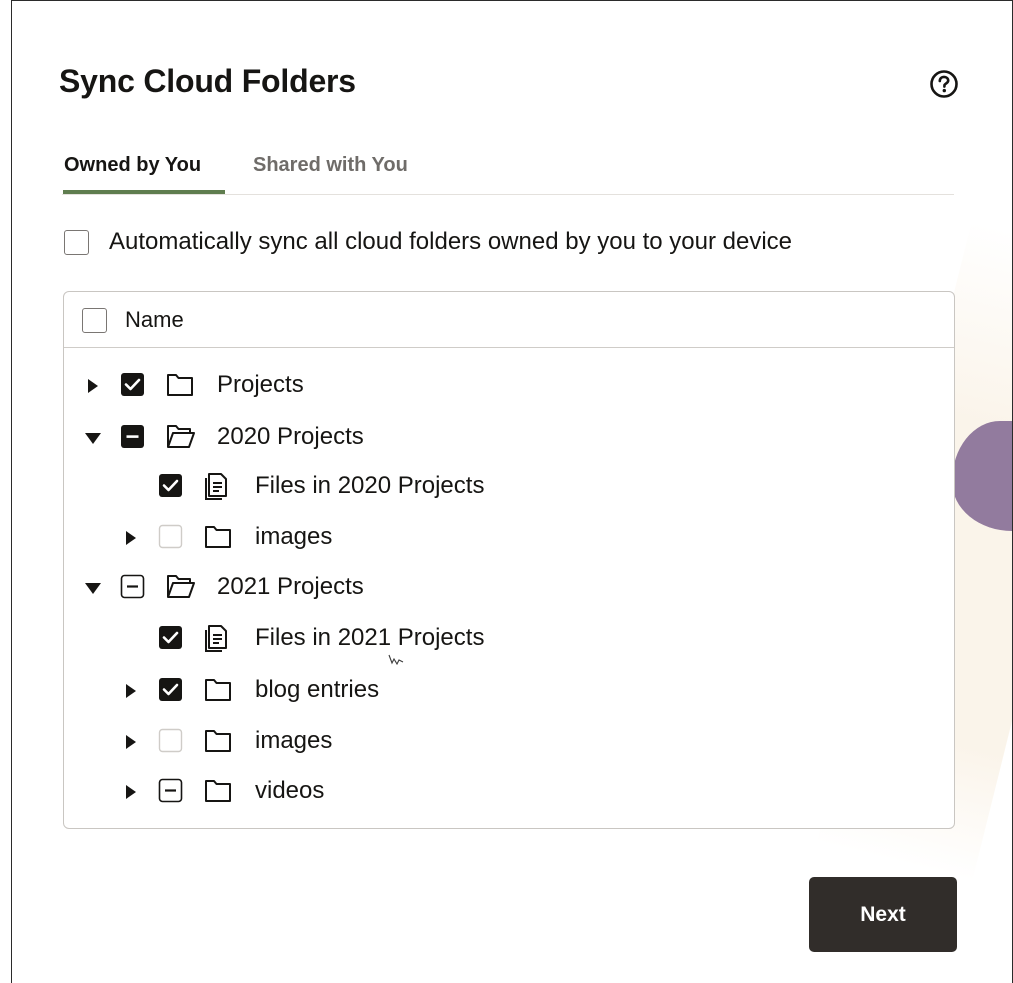  Describe the element at coordinates (132, 165) in the screenshot. I see `tab-owned-by-you: Owned by You` at that location.